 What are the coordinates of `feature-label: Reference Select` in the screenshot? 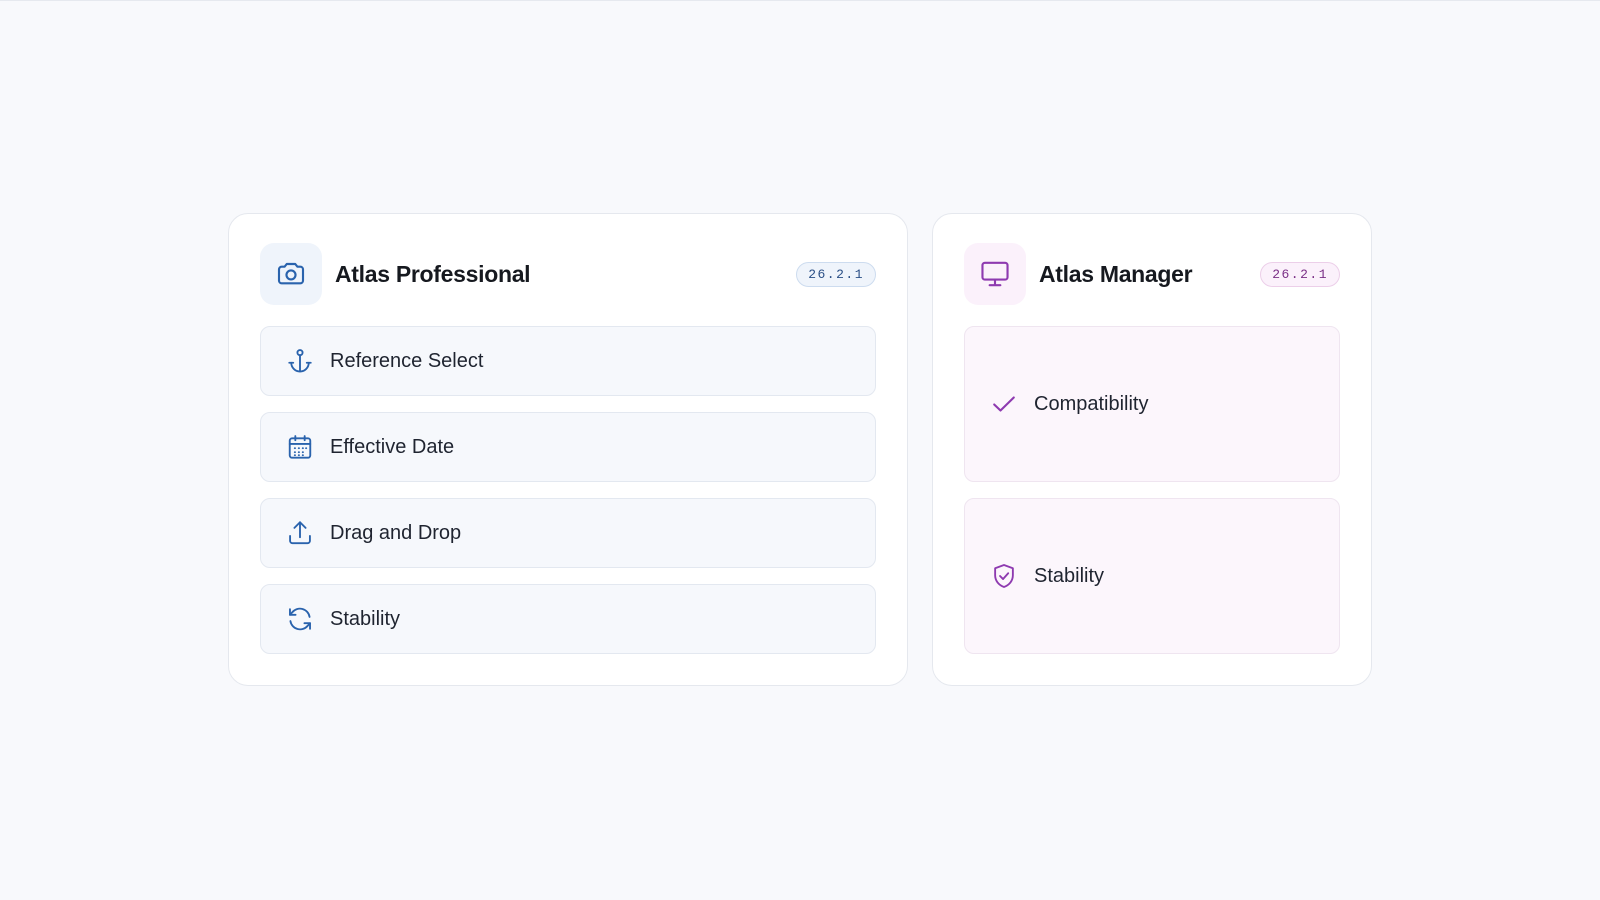 It's located at (407, 360).